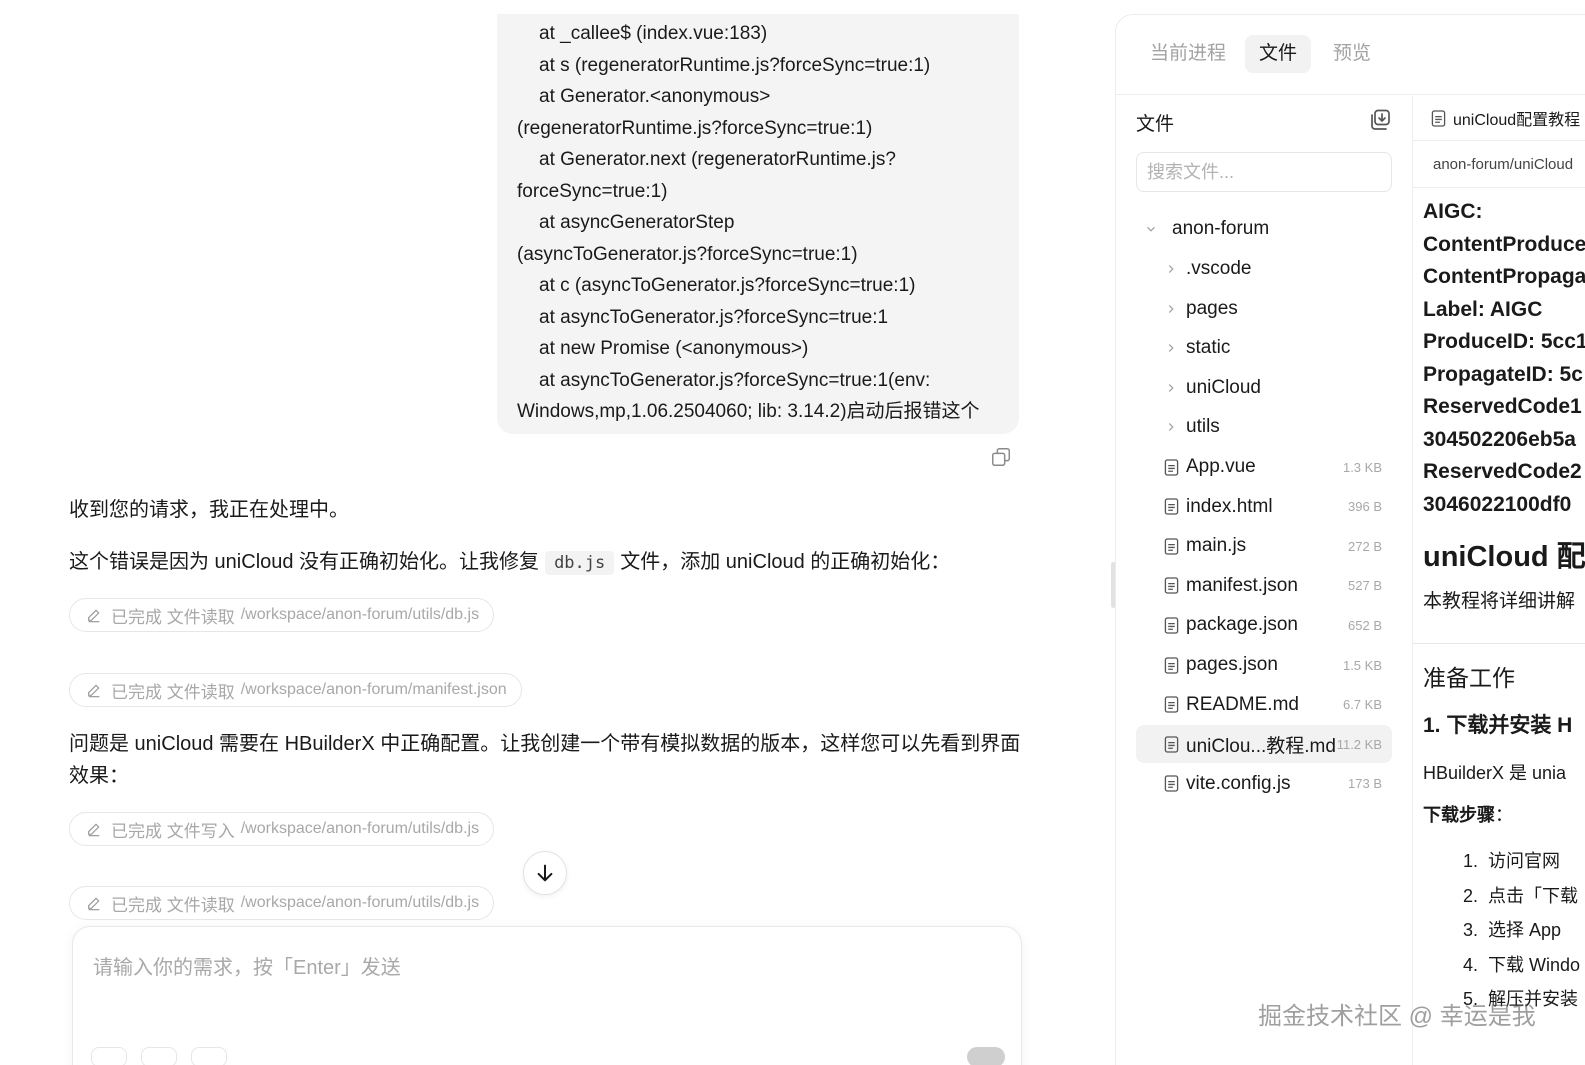 The width and height of the screenshot is (1585, 1065). I want to click on file-name: manifest.json, so click(1242, 585).